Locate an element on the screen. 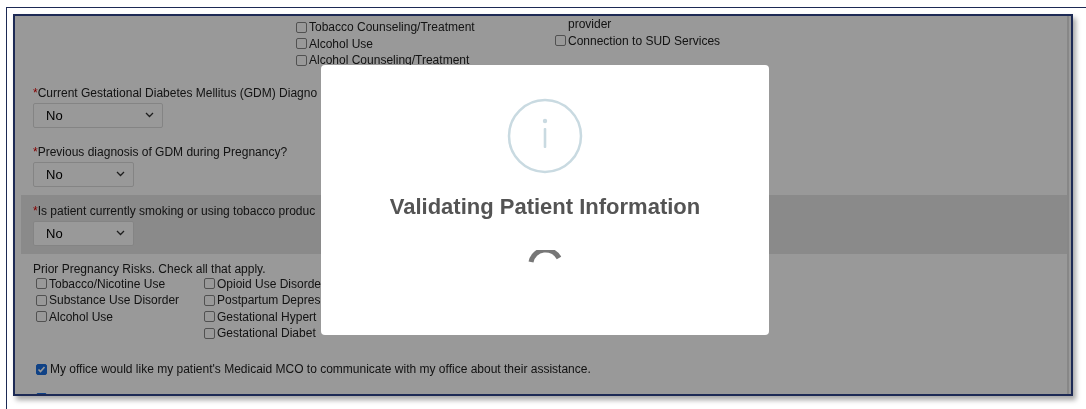  option-label: Opioid Use Disorde is located at coordinates (269, 283).